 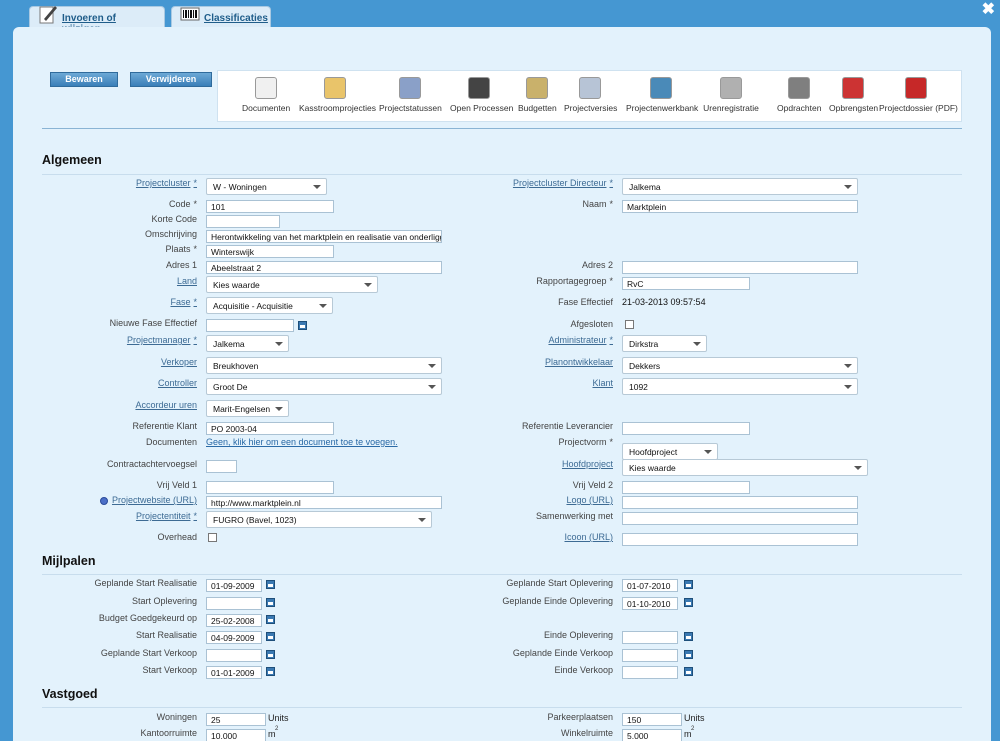 What do you see at coordinates (183, 302) in the screenshot?
I see `fase-label: Fase *` at bounding box center [183, 302].